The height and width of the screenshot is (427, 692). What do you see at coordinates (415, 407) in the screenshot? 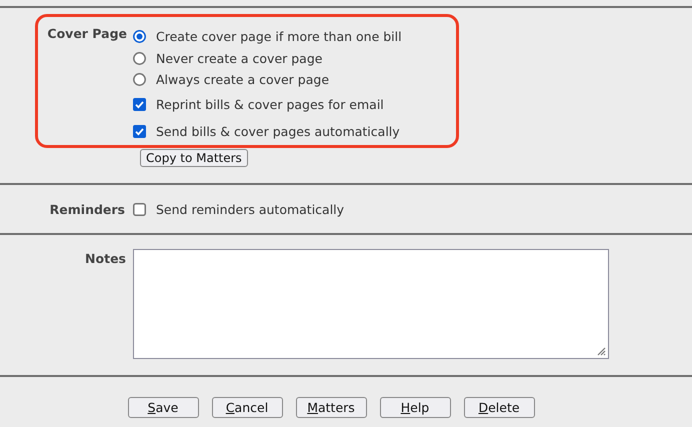
I see `action-button: Help` at bounding box center [415, 407].